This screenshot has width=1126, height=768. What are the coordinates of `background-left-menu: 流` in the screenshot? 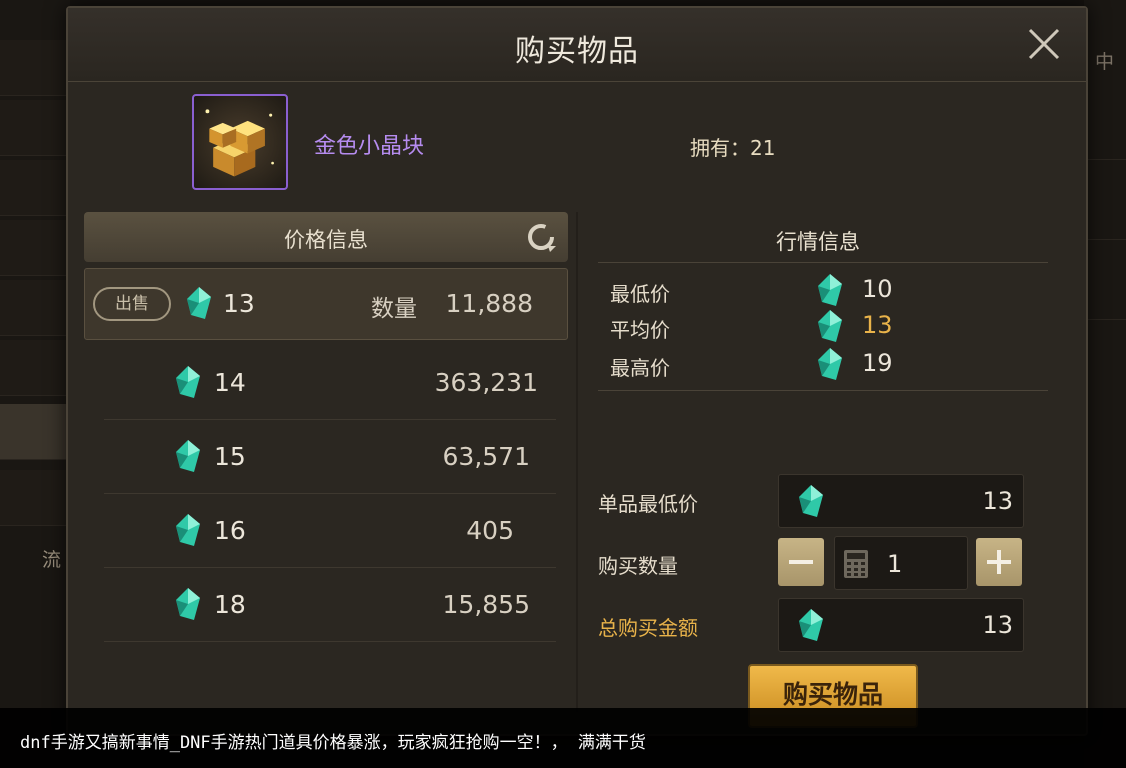 It's located at (35, 384).